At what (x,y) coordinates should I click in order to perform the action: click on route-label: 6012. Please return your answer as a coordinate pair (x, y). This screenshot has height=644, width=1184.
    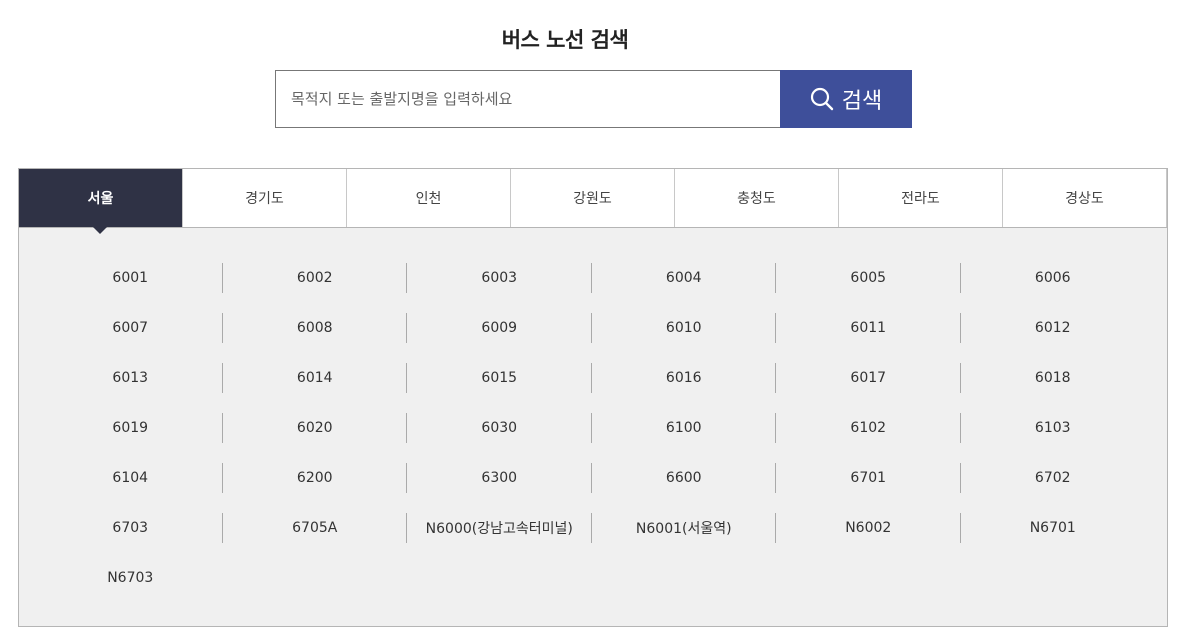
    Looking at the image, I should click on (1052, 328).